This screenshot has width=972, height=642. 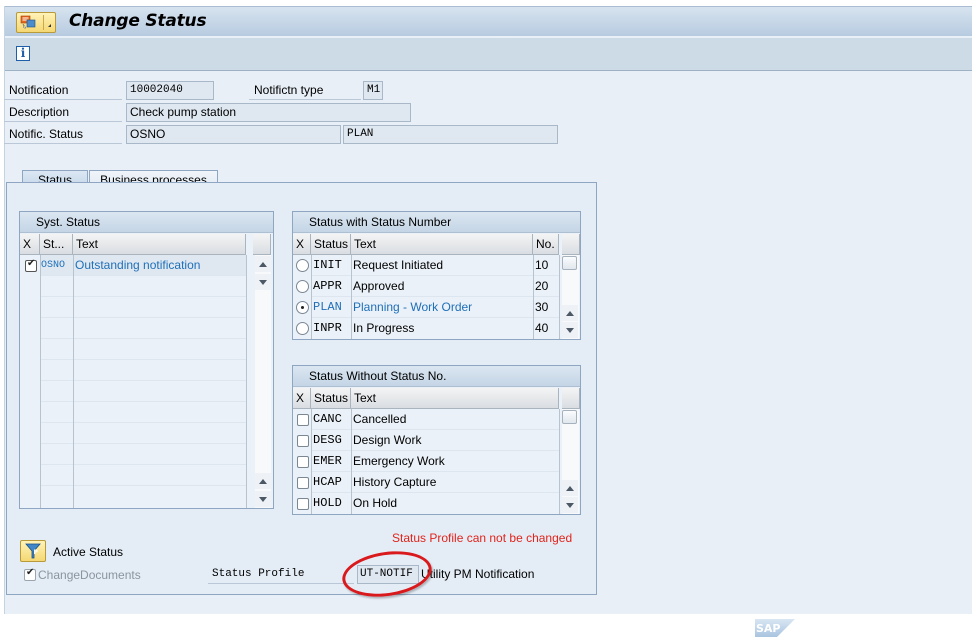 I want to click on table-row: APPR Approved 20, so click(x=435, y=286).